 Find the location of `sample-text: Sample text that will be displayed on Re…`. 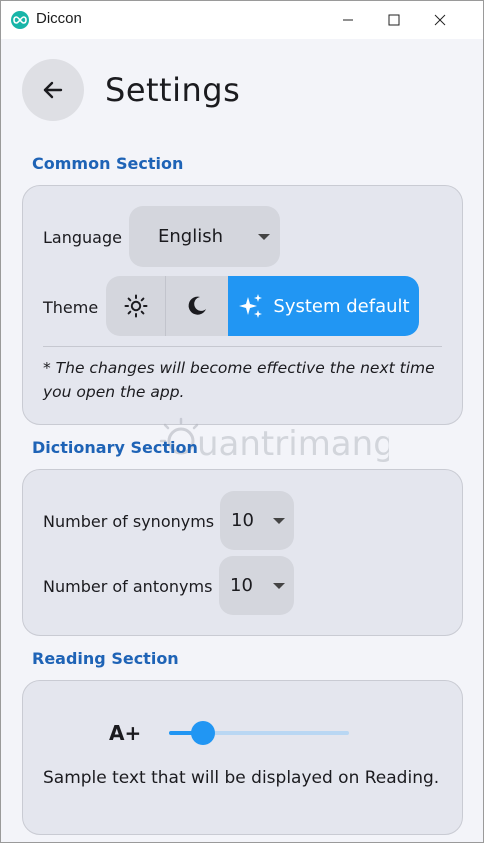

sample-text: Sample text that will be displayed on Re… is located at coordinates (241, 778).